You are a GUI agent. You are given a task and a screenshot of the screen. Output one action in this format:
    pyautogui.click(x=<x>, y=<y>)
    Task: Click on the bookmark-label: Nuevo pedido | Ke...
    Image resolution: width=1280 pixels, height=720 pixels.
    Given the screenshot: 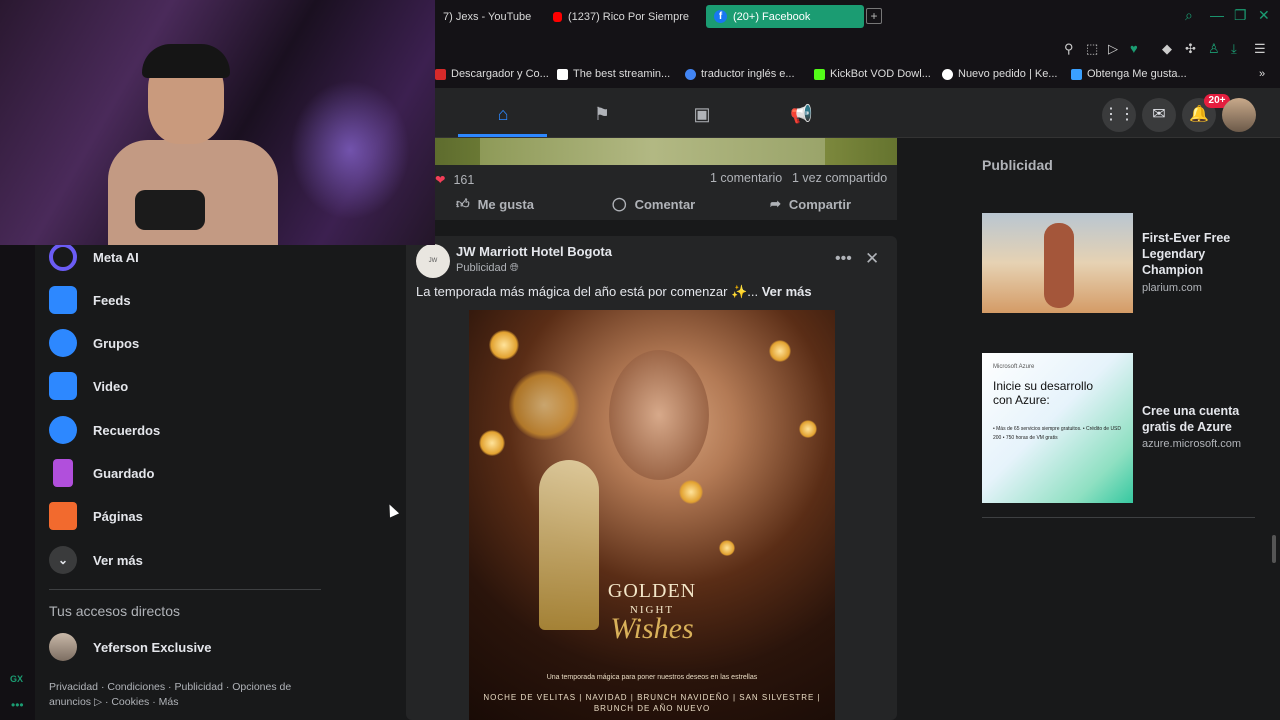 What is the action you would take?
    pyautogui.click(x=1008, y=74)
    